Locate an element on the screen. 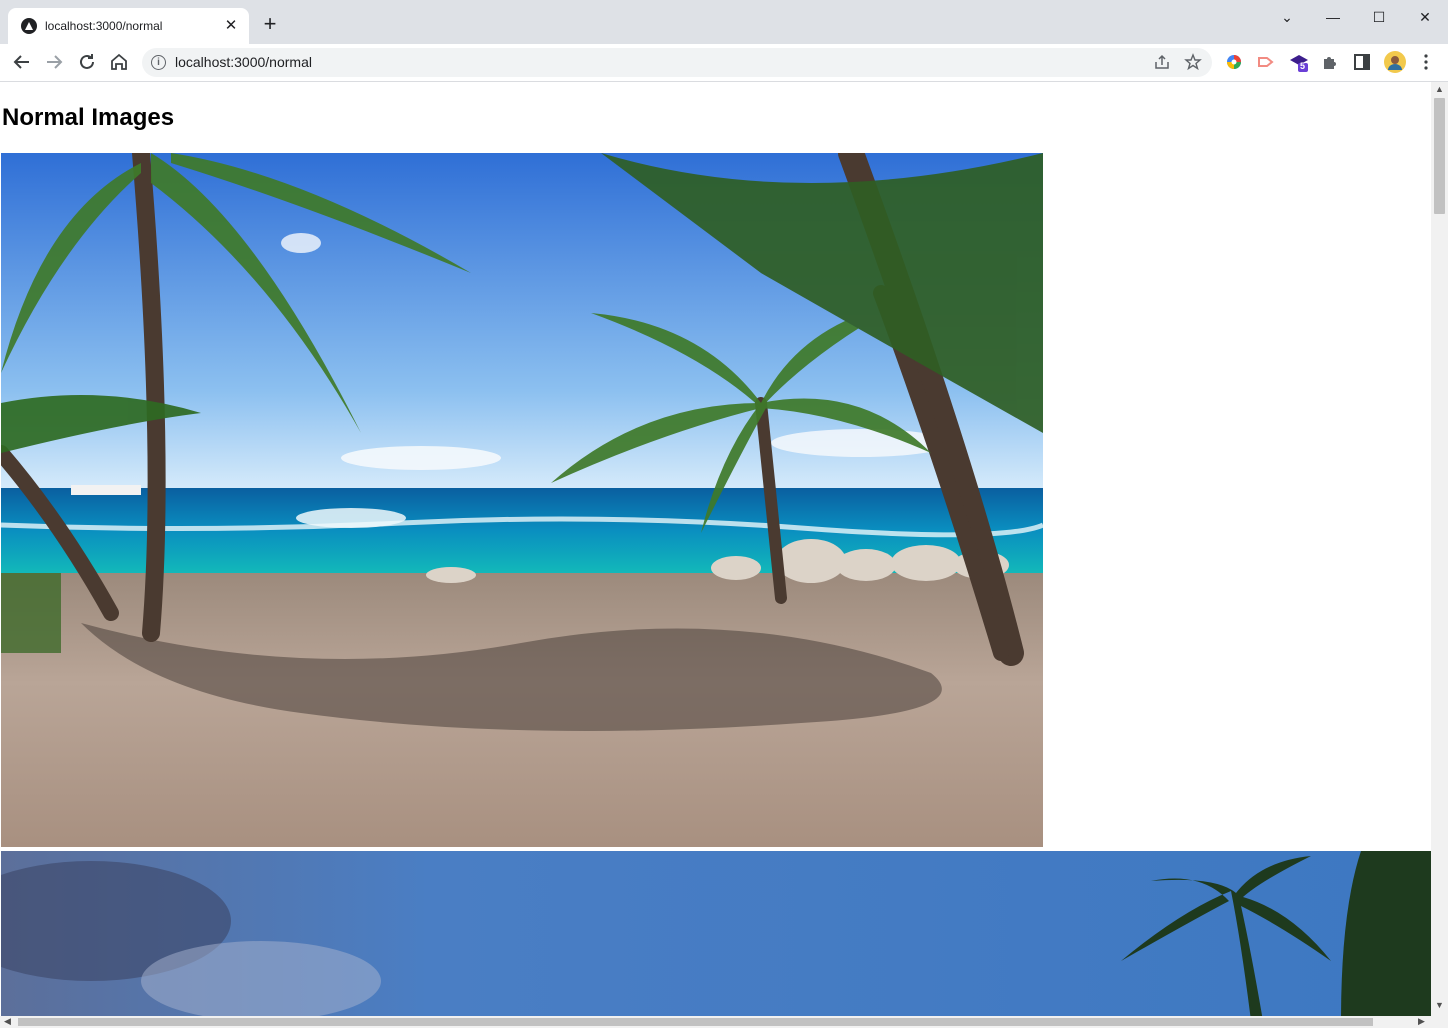  reload-button is located at coordinates (87, 62).